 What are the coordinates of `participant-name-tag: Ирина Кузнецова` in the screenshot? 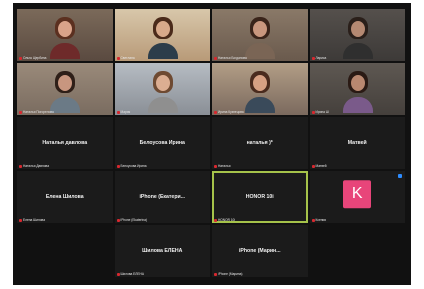 It's located at (229, 112).